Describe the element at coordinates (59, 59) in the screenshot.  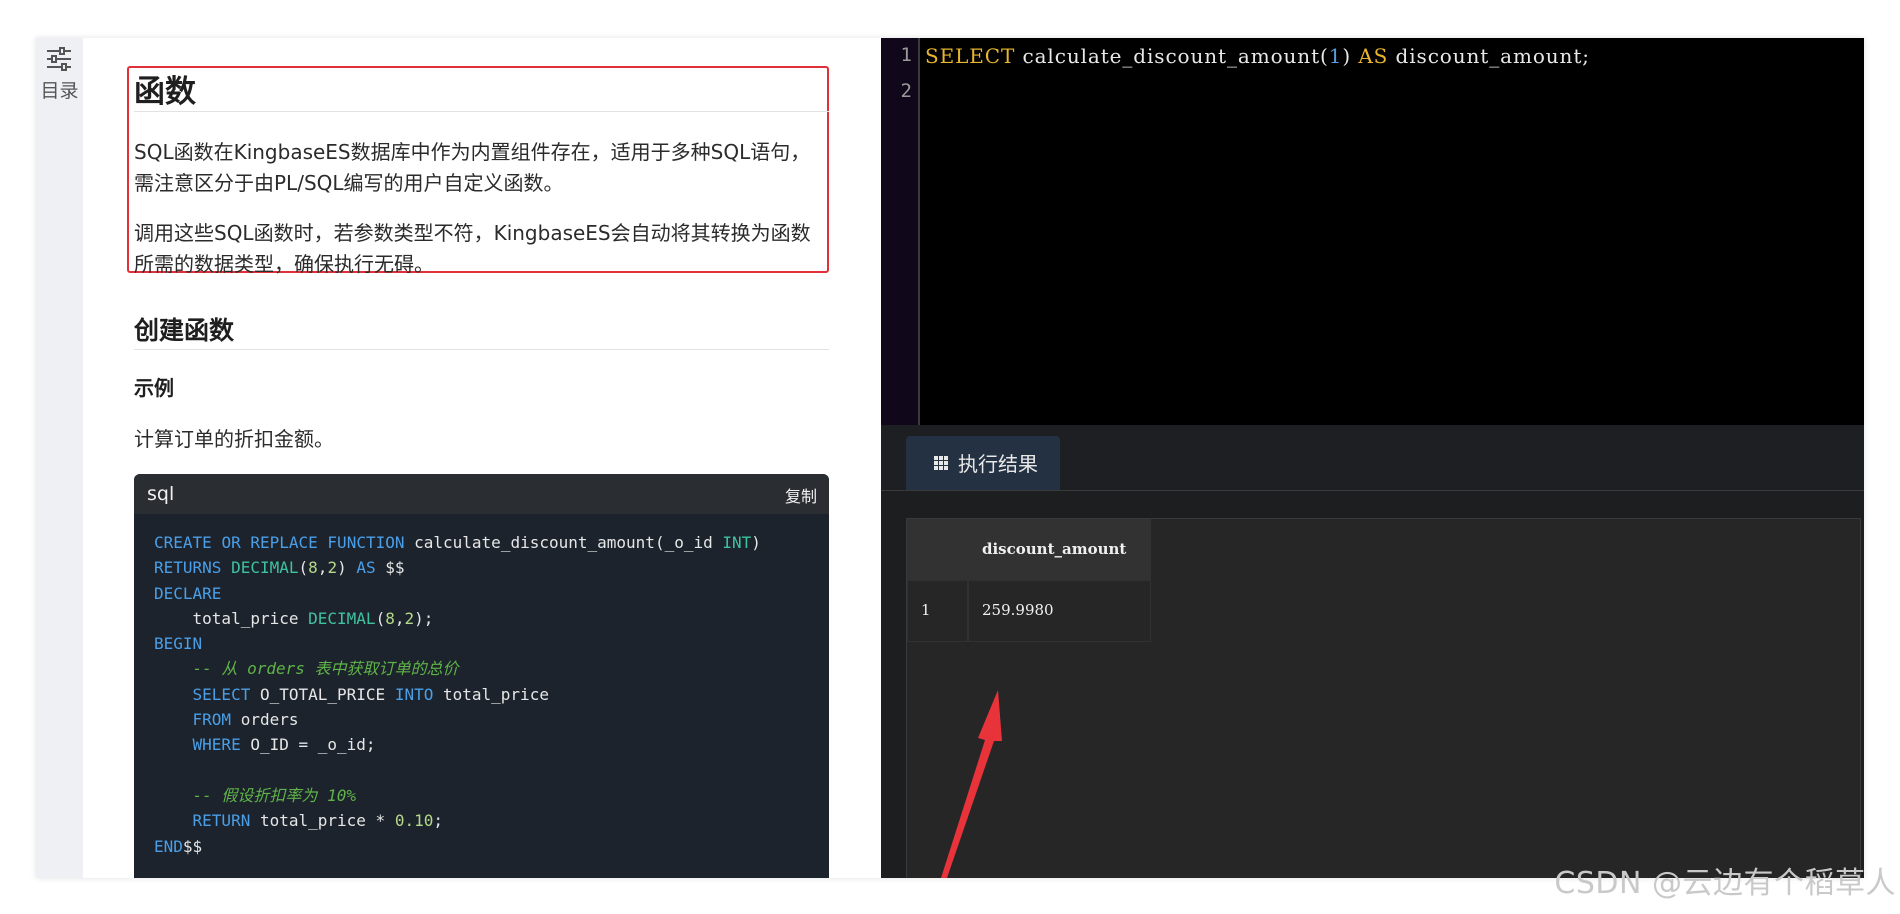
I see `sliders-icon` at that location.